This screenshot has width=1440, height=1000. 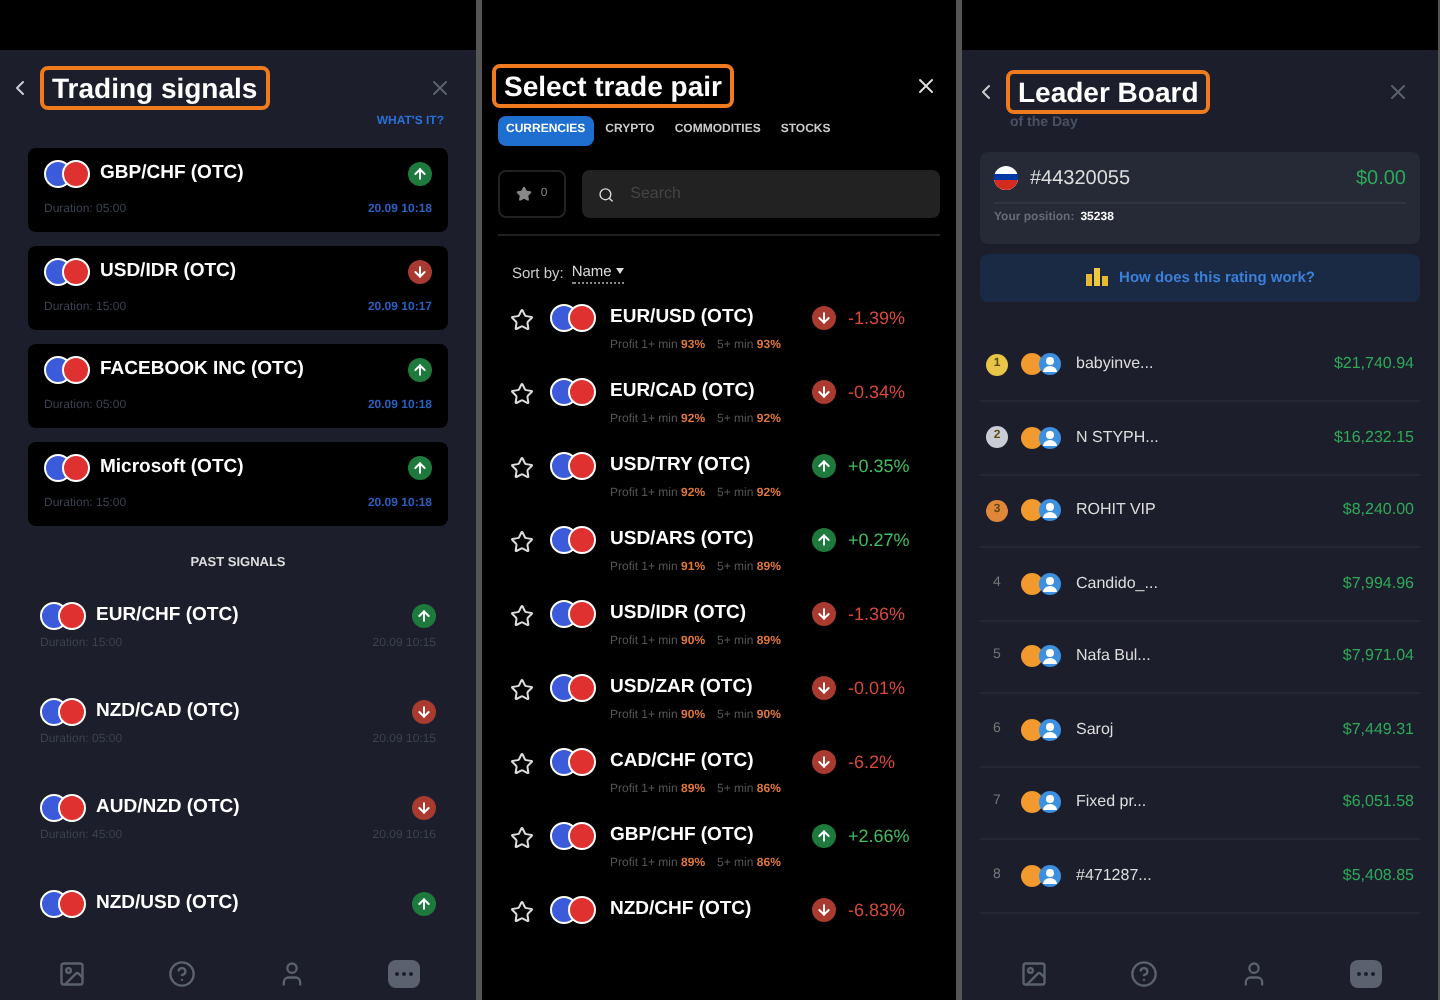 What do you see at coordinates (926, 86) in the screenshot?
I see `close-icon` at bounding box center [926, 86].